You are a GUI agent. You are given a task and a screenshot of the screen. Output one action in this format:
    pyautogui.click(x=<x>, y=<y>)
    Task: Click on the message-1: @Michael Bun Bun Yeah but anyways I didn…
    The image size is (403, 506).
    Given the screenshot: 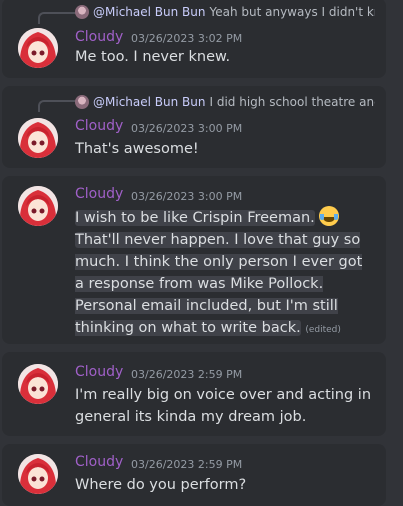 What is the action you would take?
    pyautogui.click(x=194, y=39)
    